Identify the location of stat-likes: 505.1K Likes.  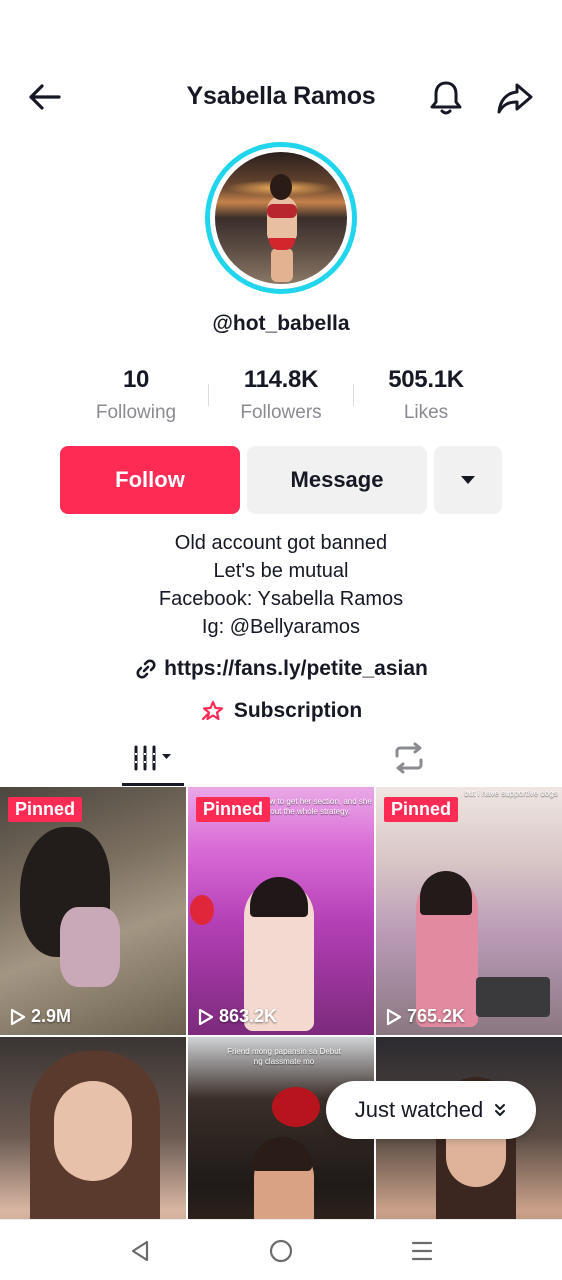
(426, 395).